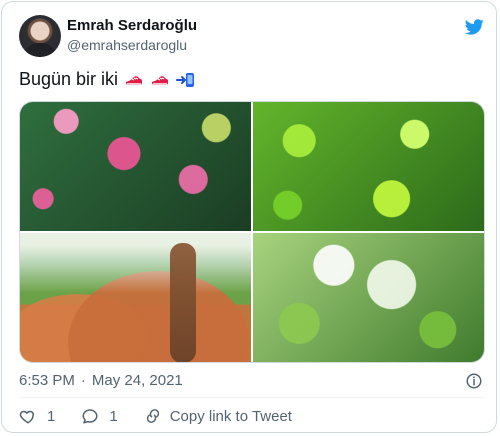 The width and height of the screenshot is (500, 436). What do you see at coordinates (99, 416) in the screenshot?
I see `reply-button: 1` at bounding box center [99, 416].